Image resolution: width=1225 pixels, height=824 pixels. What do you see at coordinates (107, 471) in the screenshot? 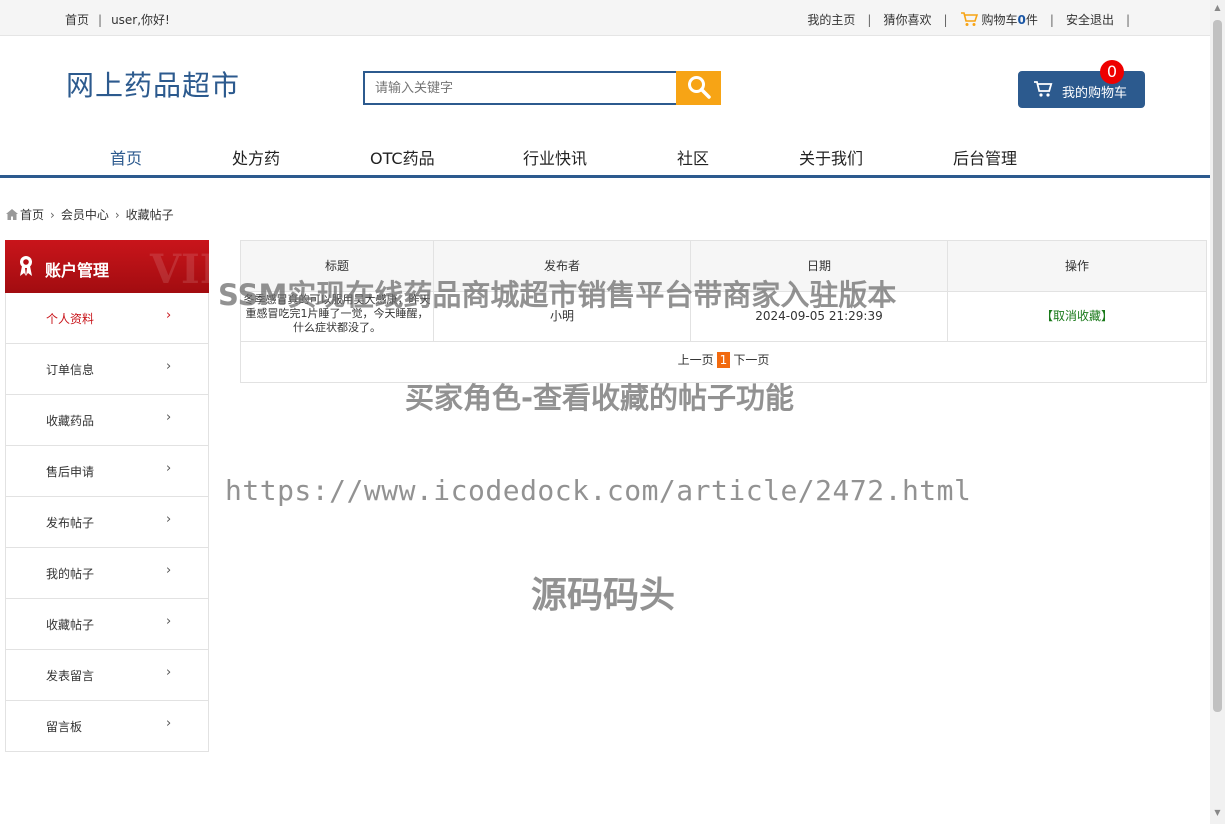
I see `sidebar-item-after-sales: 售后申请 ›` at bounding box center [107, 471].